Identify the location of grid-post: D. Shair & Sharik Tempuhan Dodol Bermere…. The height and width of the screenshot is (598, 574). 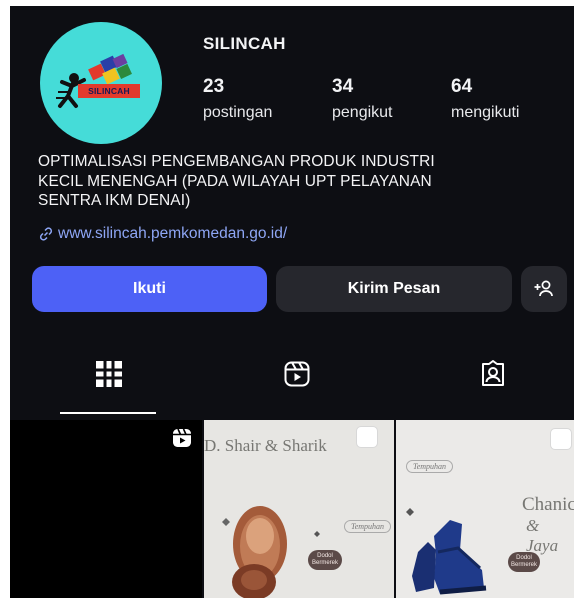
(299, 509).